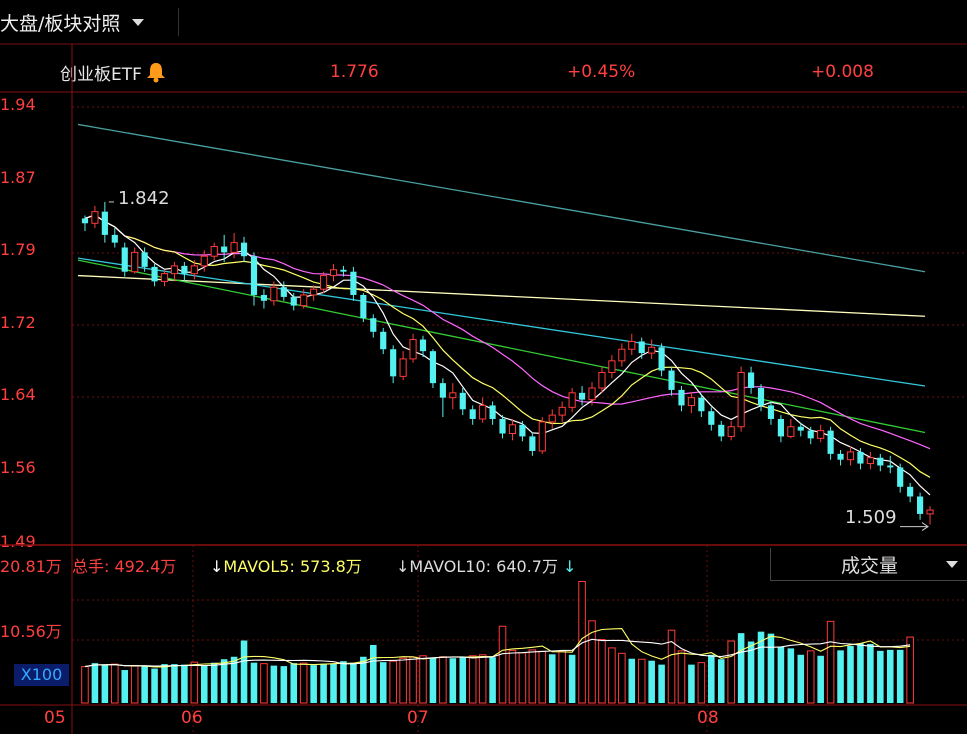  Describe the element at coordinates (418, 718) in the screenshot. I see `x-tick-label: 07` at that location.